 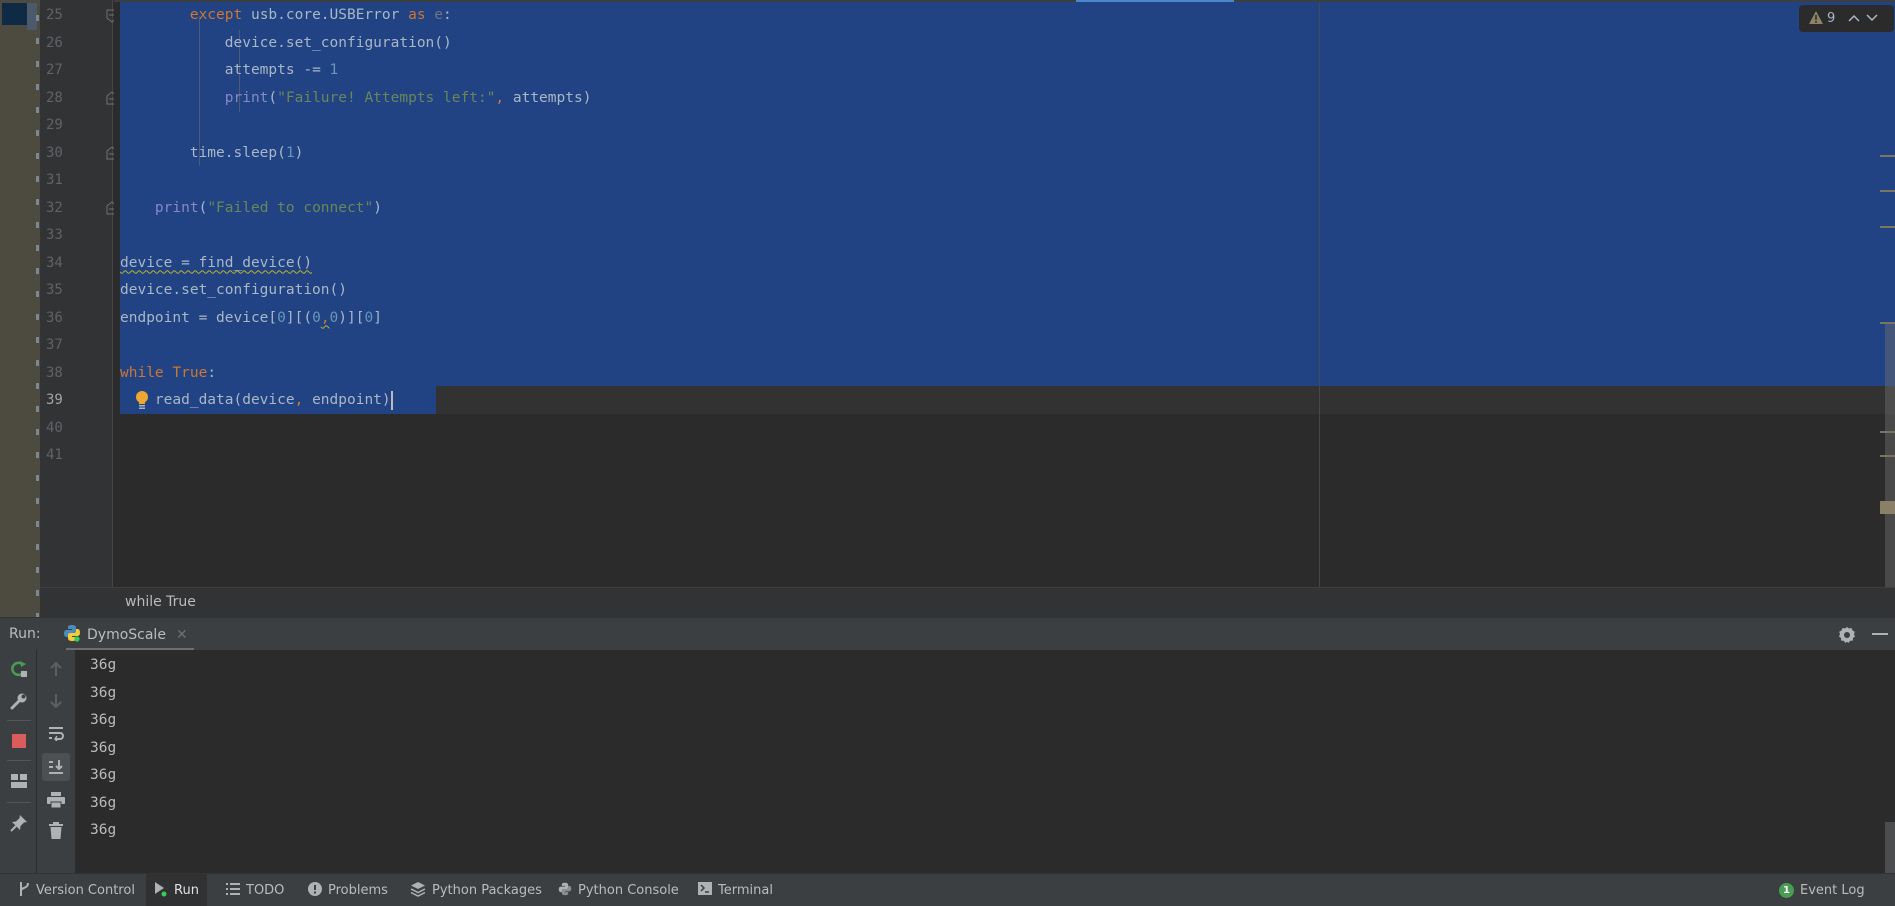 I want to click on code-line-26: device.set_configuration(), so click(x=286, y=44).